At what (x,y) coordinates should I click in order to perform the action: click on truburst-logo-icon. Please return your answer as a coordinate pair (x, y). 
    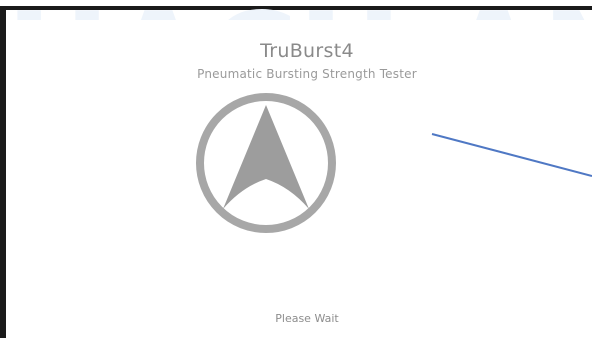
    Looking at the image, I should click on (266, 163).